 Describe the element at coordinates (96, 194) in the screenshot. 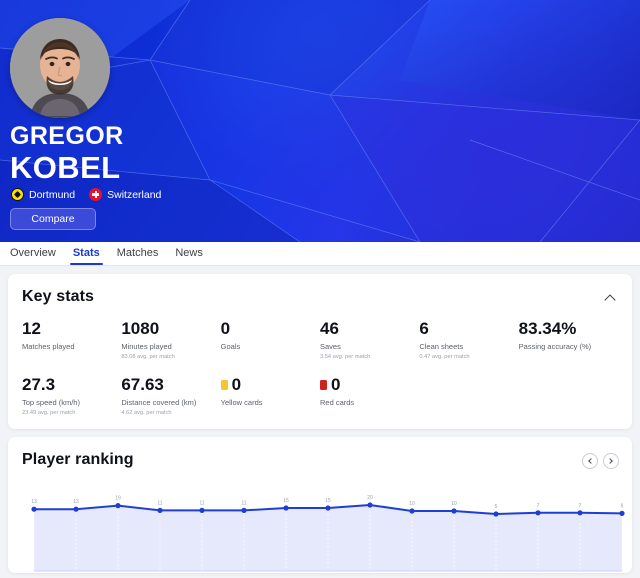

I see `switzerland-flag-icon` at that location.